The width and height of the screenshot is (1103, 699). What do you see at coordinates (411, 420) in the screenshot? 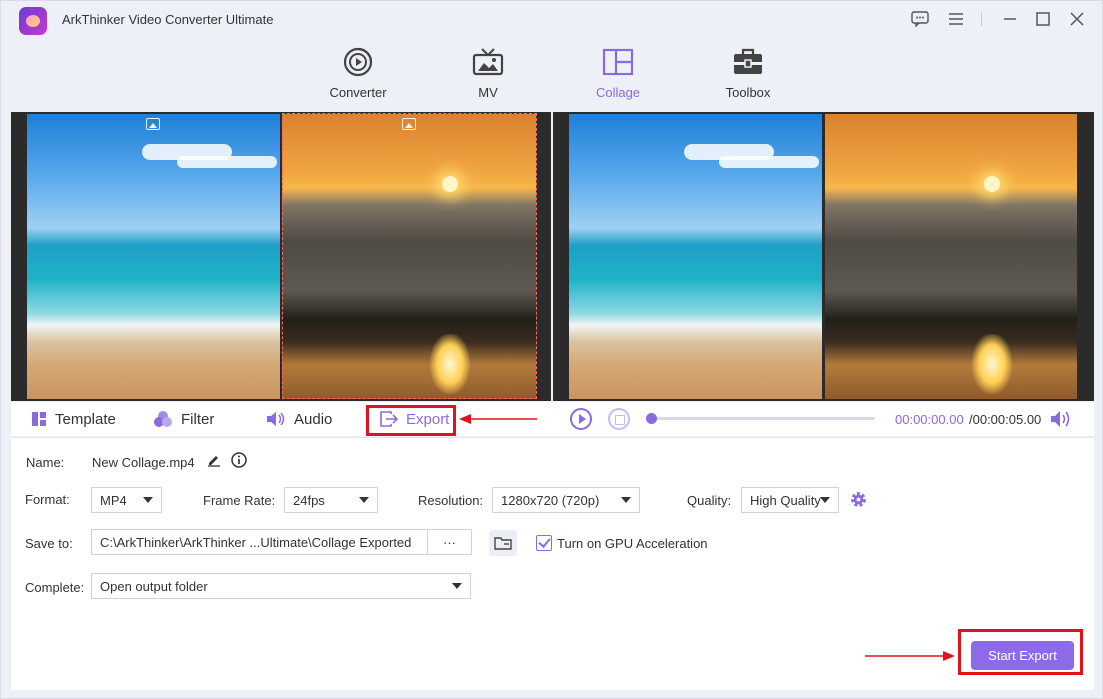
I see `export-highlight-box` at bounding box center [411, 420].